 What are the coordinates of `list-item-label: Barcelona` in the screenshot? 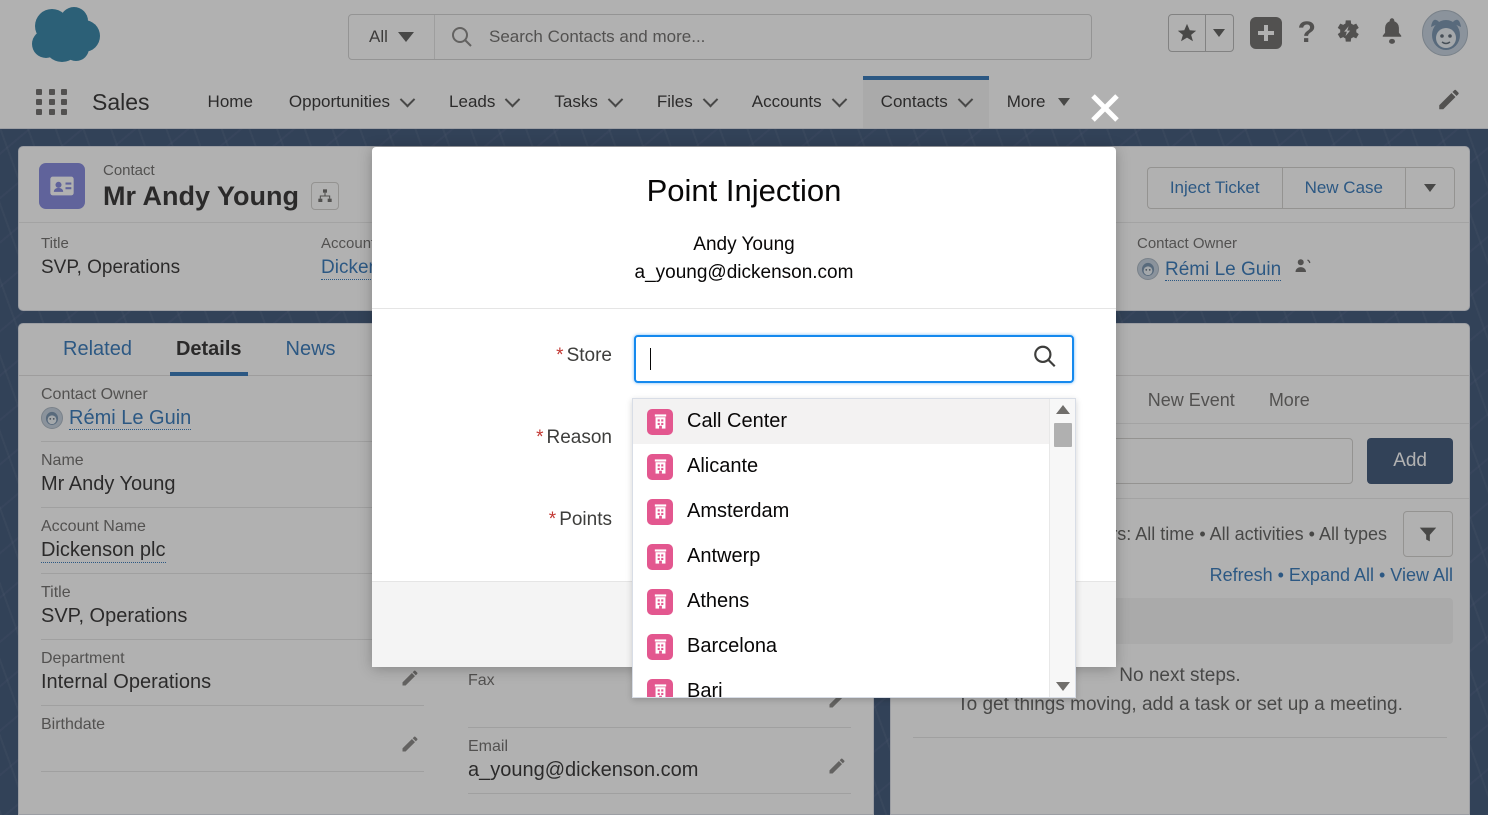 It's located at (732, 646).